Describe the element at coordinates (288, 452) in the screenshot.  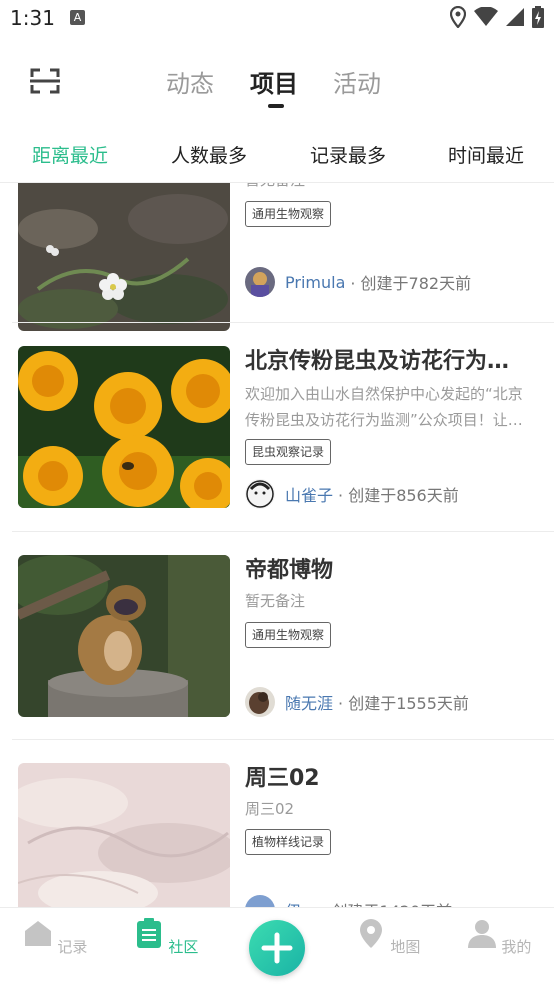
I see `project-tag: 昆虫观察记录` at that location.